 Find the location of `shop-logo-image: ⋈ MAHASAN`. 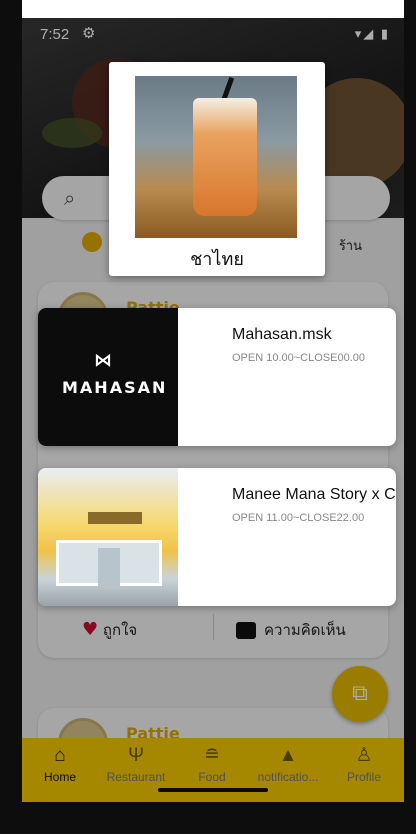

shop-logo-image: ⋈ MAHASAN is located at coordinates (108, 377).